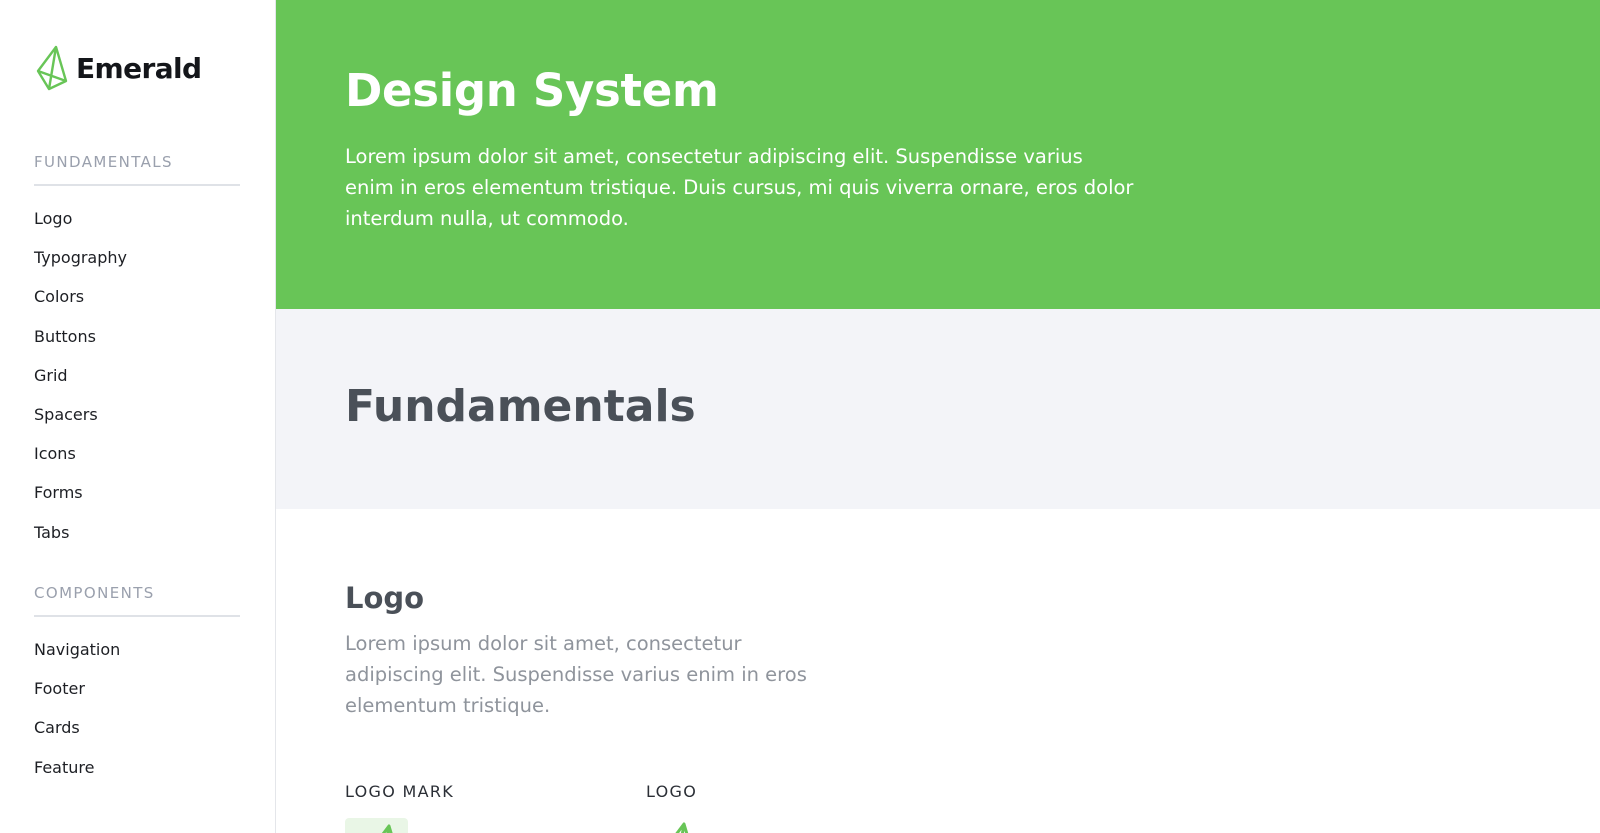 Image resolution: width=1600 pixels, height=833 pixels. Describe the element at coordinates (672, 791) in the screenshot. I see `logo-label: LOGO` at that location.